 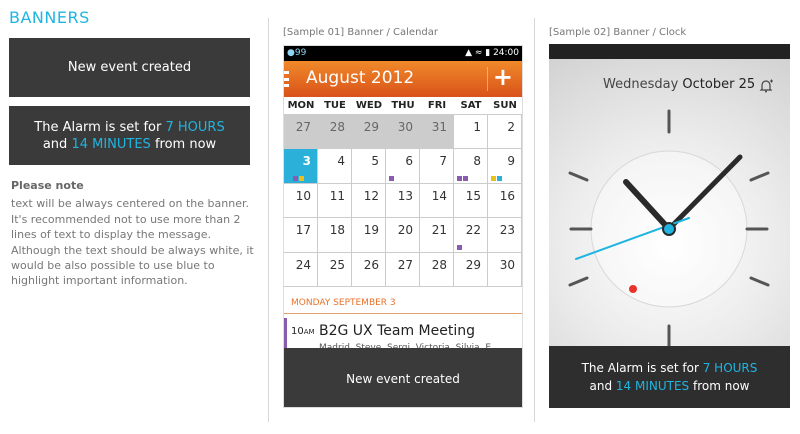 I want to click on calendar-day-cell: 14, so click(x=437, y=201).